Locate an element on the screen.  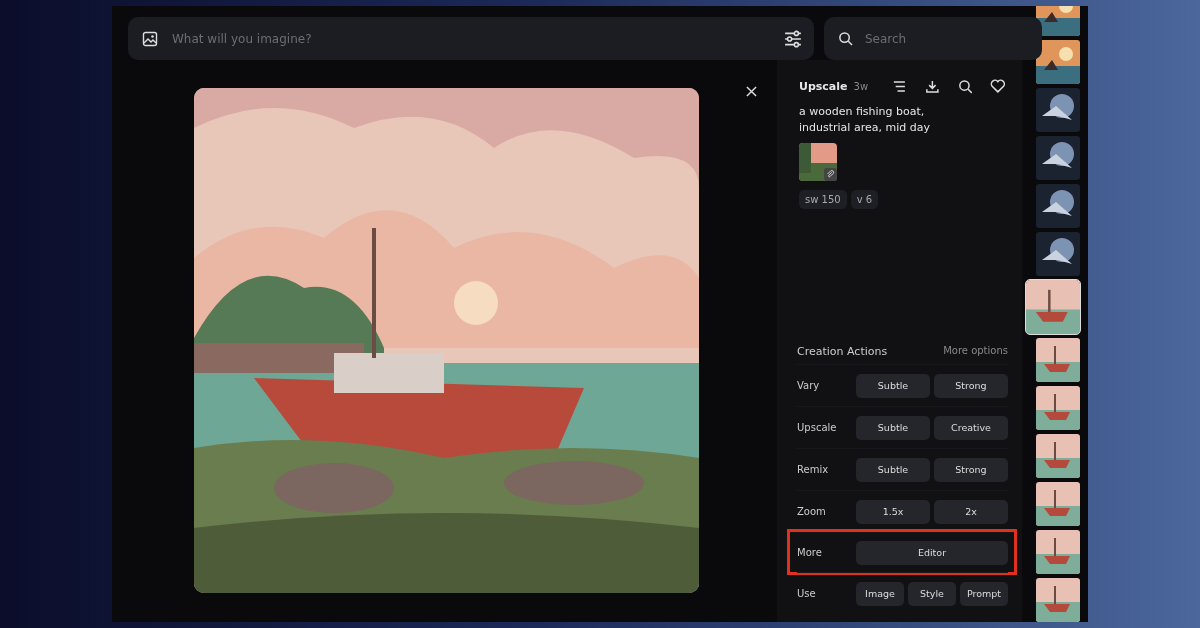
heart-icon is located at coordinates (998, 86).